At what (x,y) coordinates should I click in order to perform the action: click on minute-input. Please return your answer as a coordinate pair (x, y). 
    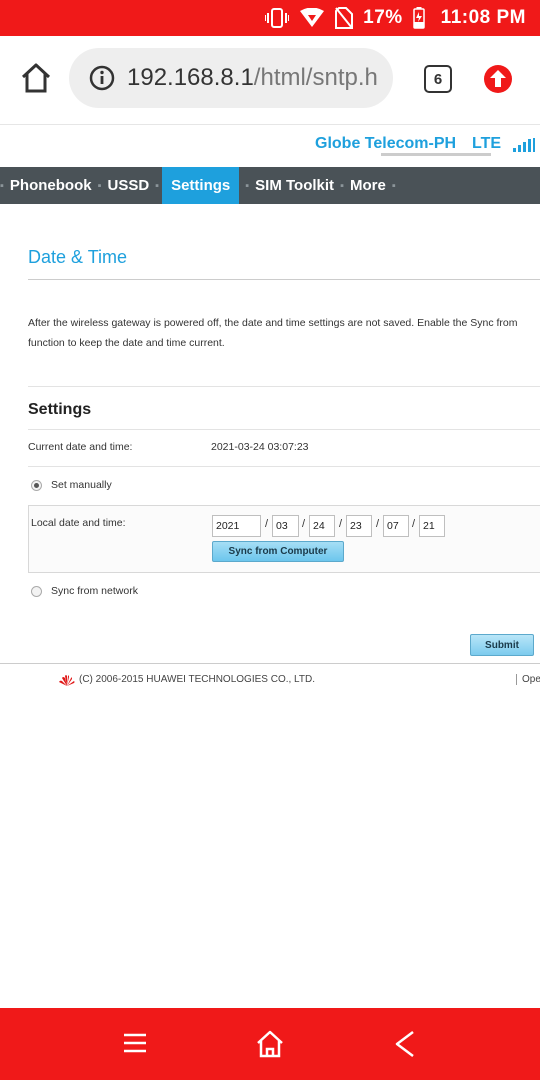
    Looking at the image, I should click on (396, 526).